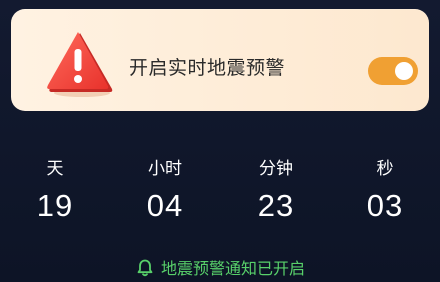 The image size is (440, 282). I want to click on countdown-unit-label: 小时, so click(165, 169).